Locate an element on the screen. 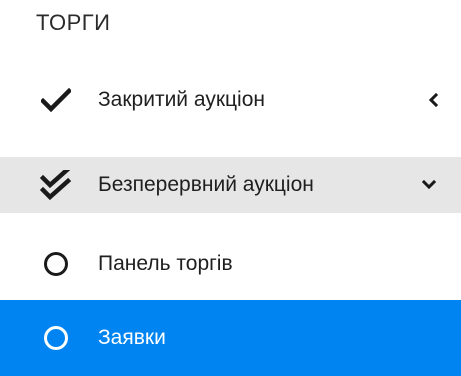  menu-item-trading-panel: Панель торгів is located at coordinates (230, 264).